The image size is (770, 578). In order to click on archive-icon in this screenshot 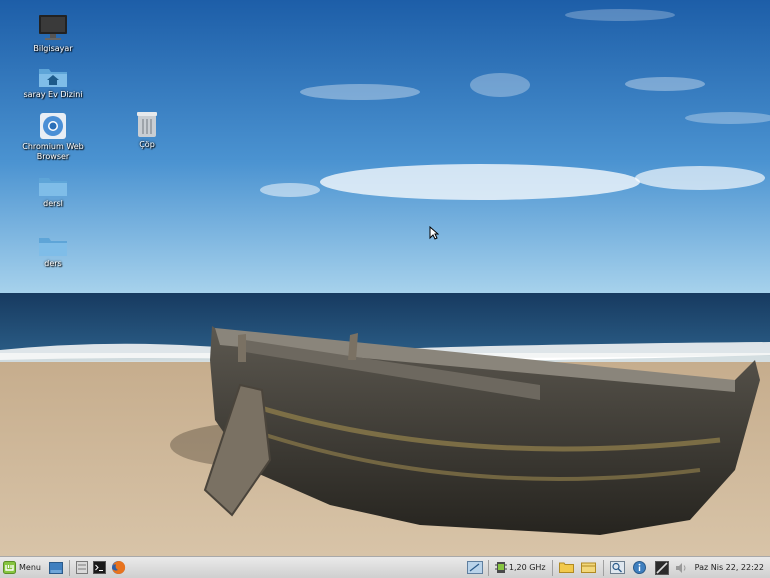, I will do `click(589, 567)`.